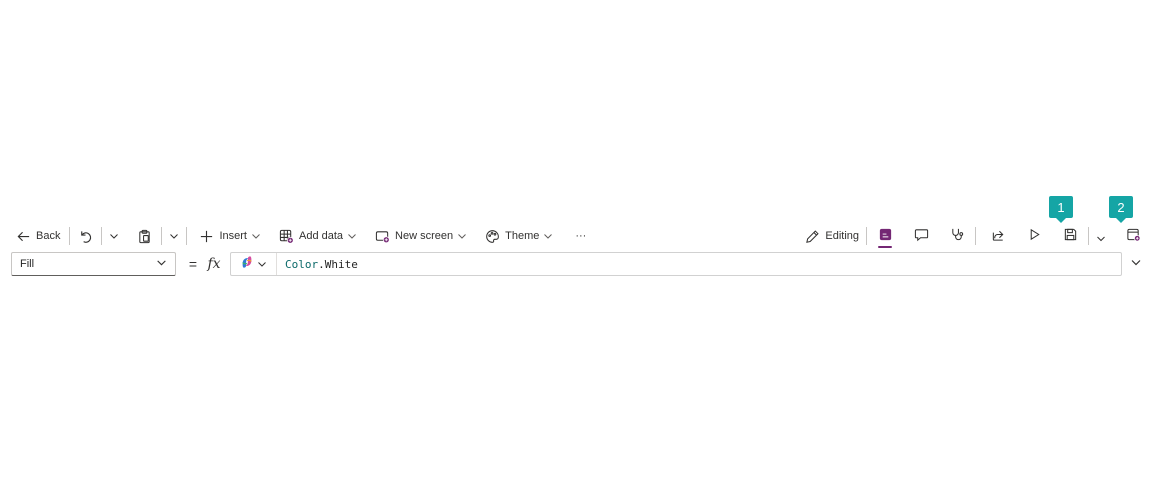 The width and height of the screenshot is (1150, 500). I want to click on new-screen-label: New screen, so click(424, 236).